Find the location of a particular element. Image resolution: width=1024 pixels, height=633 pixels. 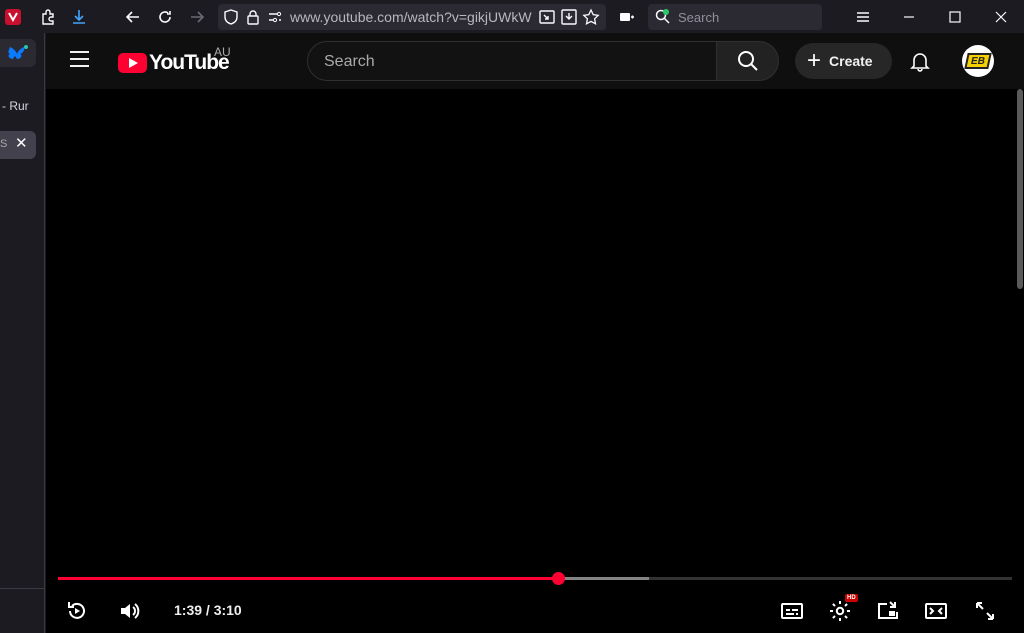

guide-menu-icon is located at coordinates (82, 61).